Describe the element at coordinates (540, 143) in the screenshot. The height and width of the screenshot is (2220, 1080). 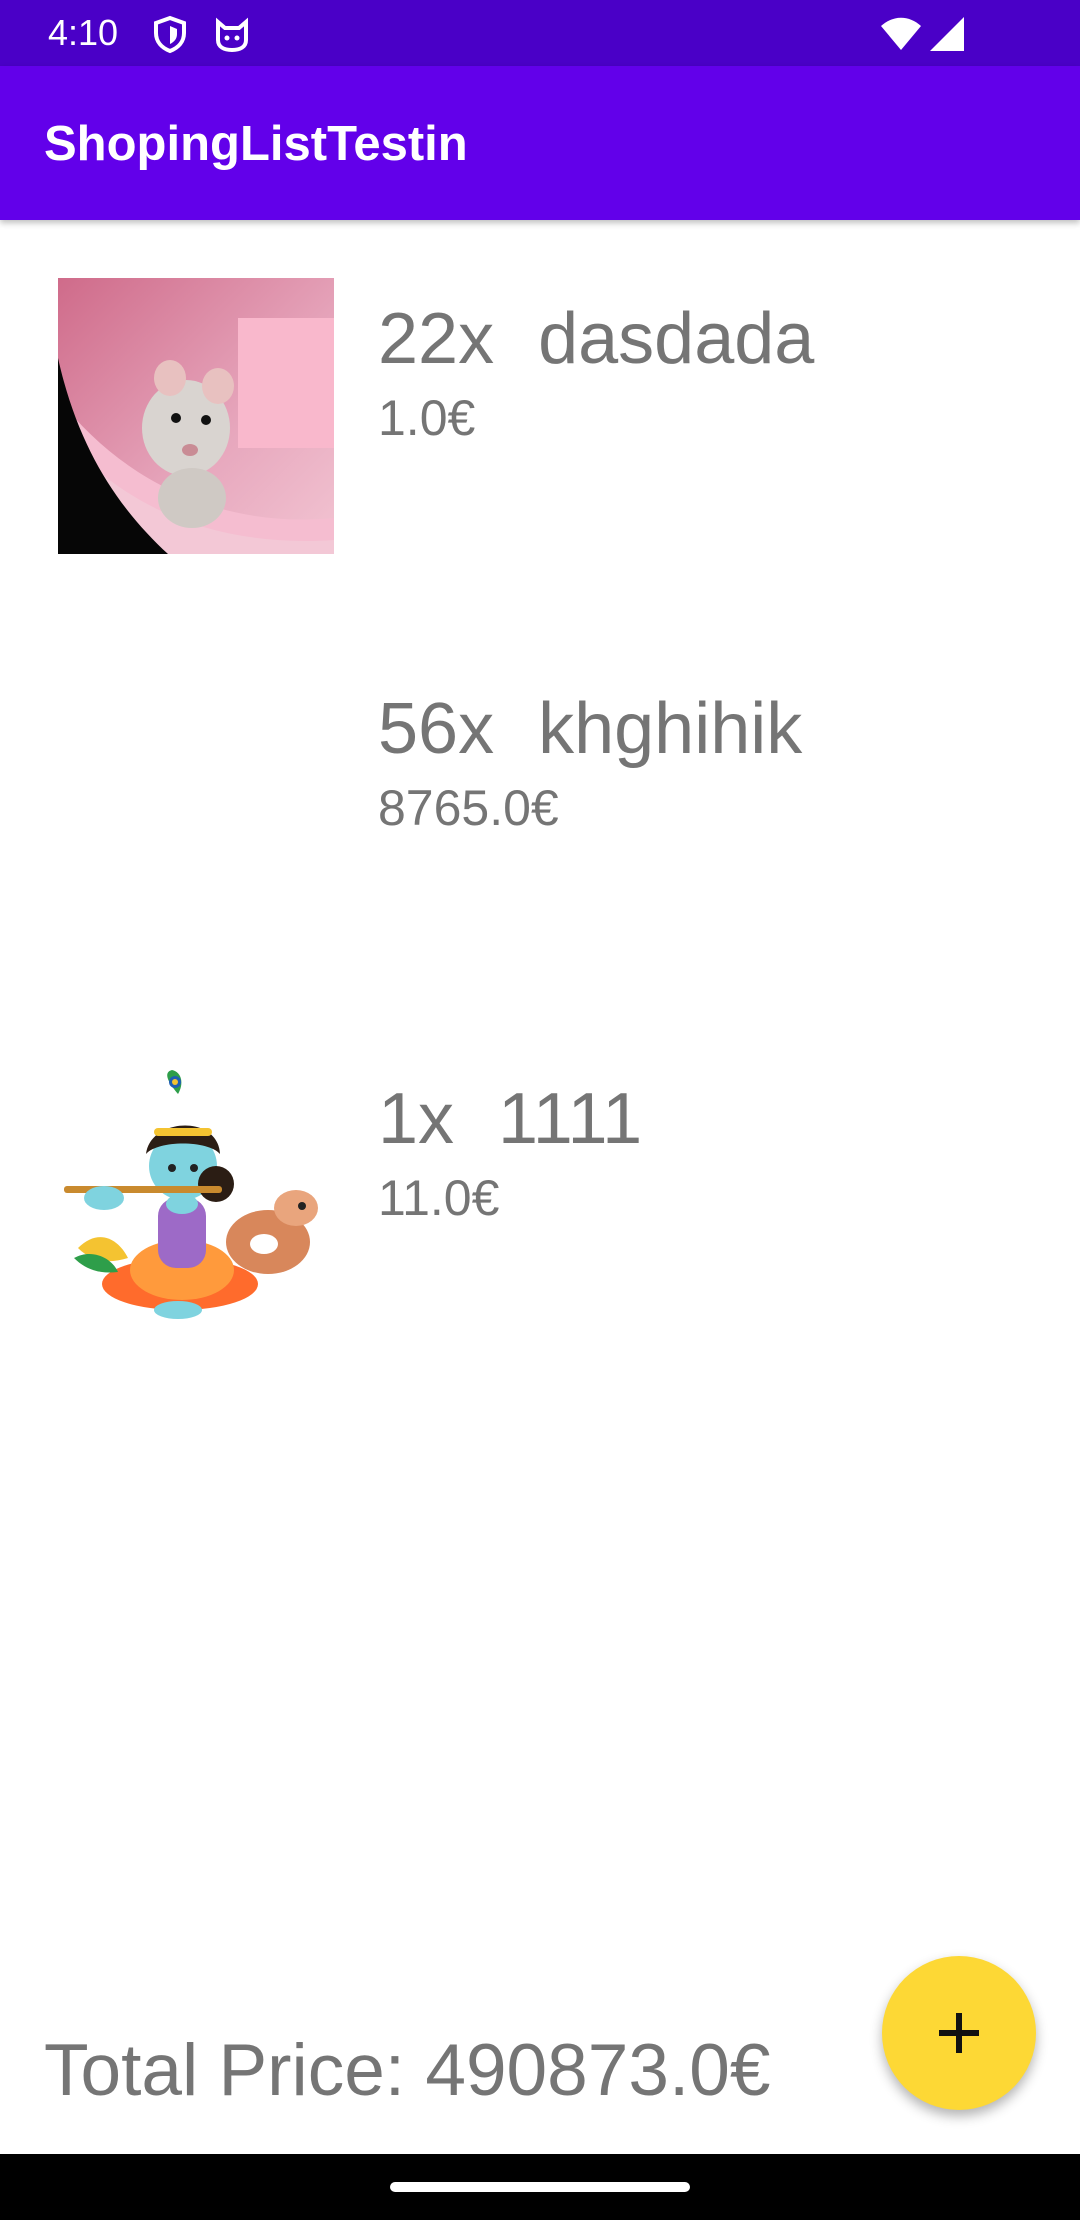
I see `app-bar: ShopingListTestin` at that location.